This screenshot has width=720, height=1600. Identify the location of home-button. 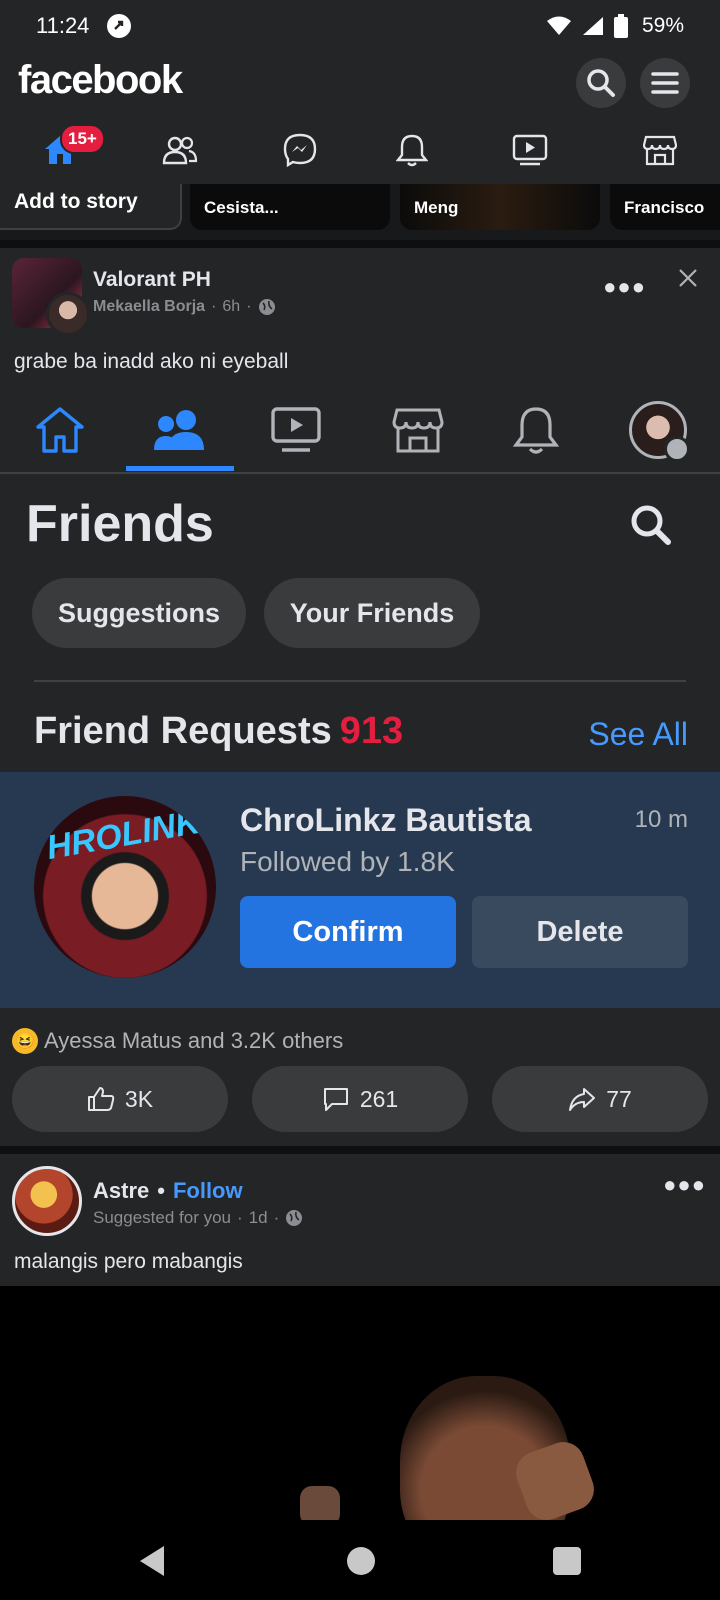
(361, 1561).